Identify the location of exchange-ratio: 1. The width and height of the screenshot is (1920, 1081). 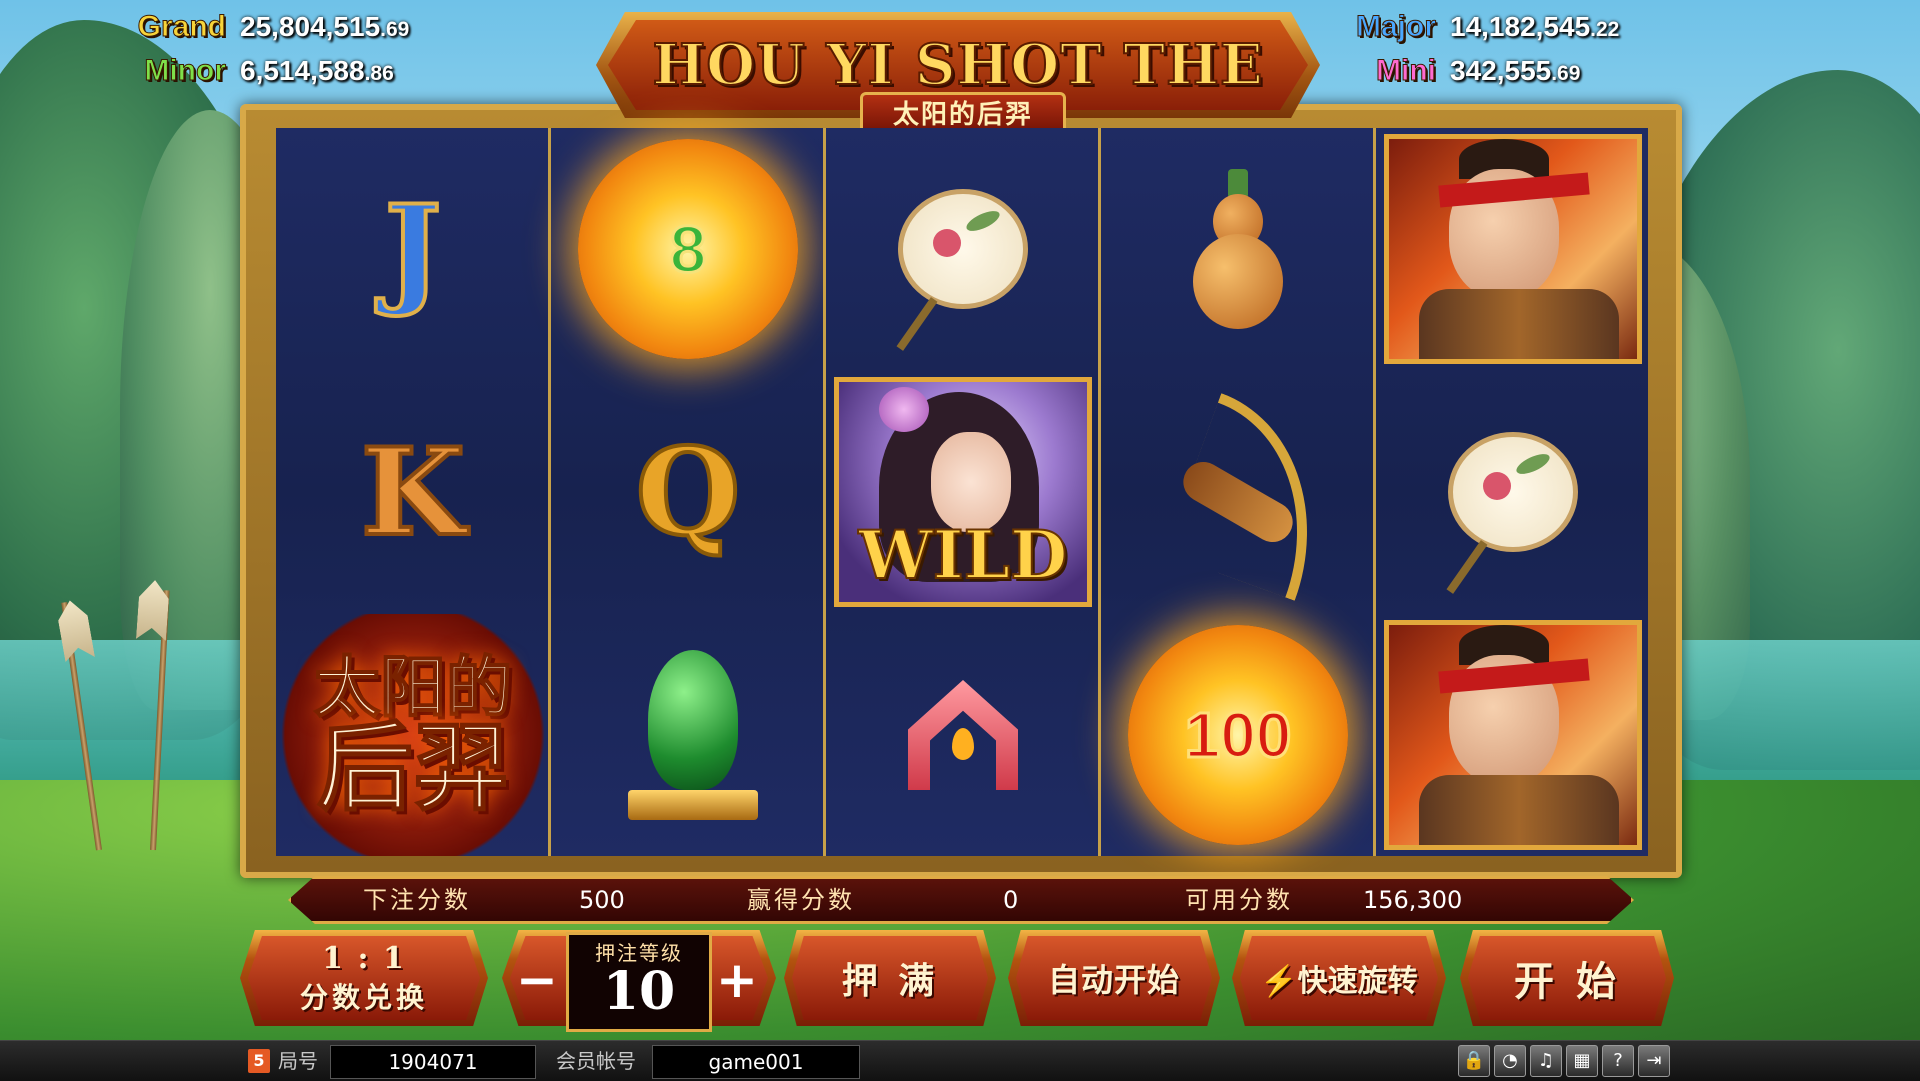
(364, 958).